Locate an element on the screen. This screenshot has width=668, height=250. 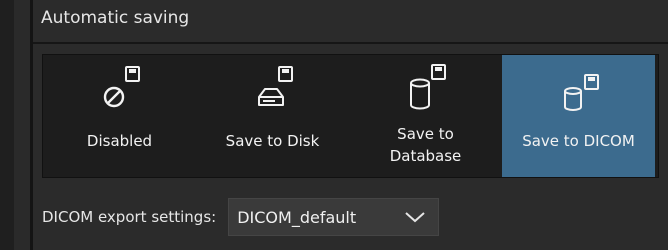
option-save-to-disk: Save to Disk is located at coordinates (272, 116).